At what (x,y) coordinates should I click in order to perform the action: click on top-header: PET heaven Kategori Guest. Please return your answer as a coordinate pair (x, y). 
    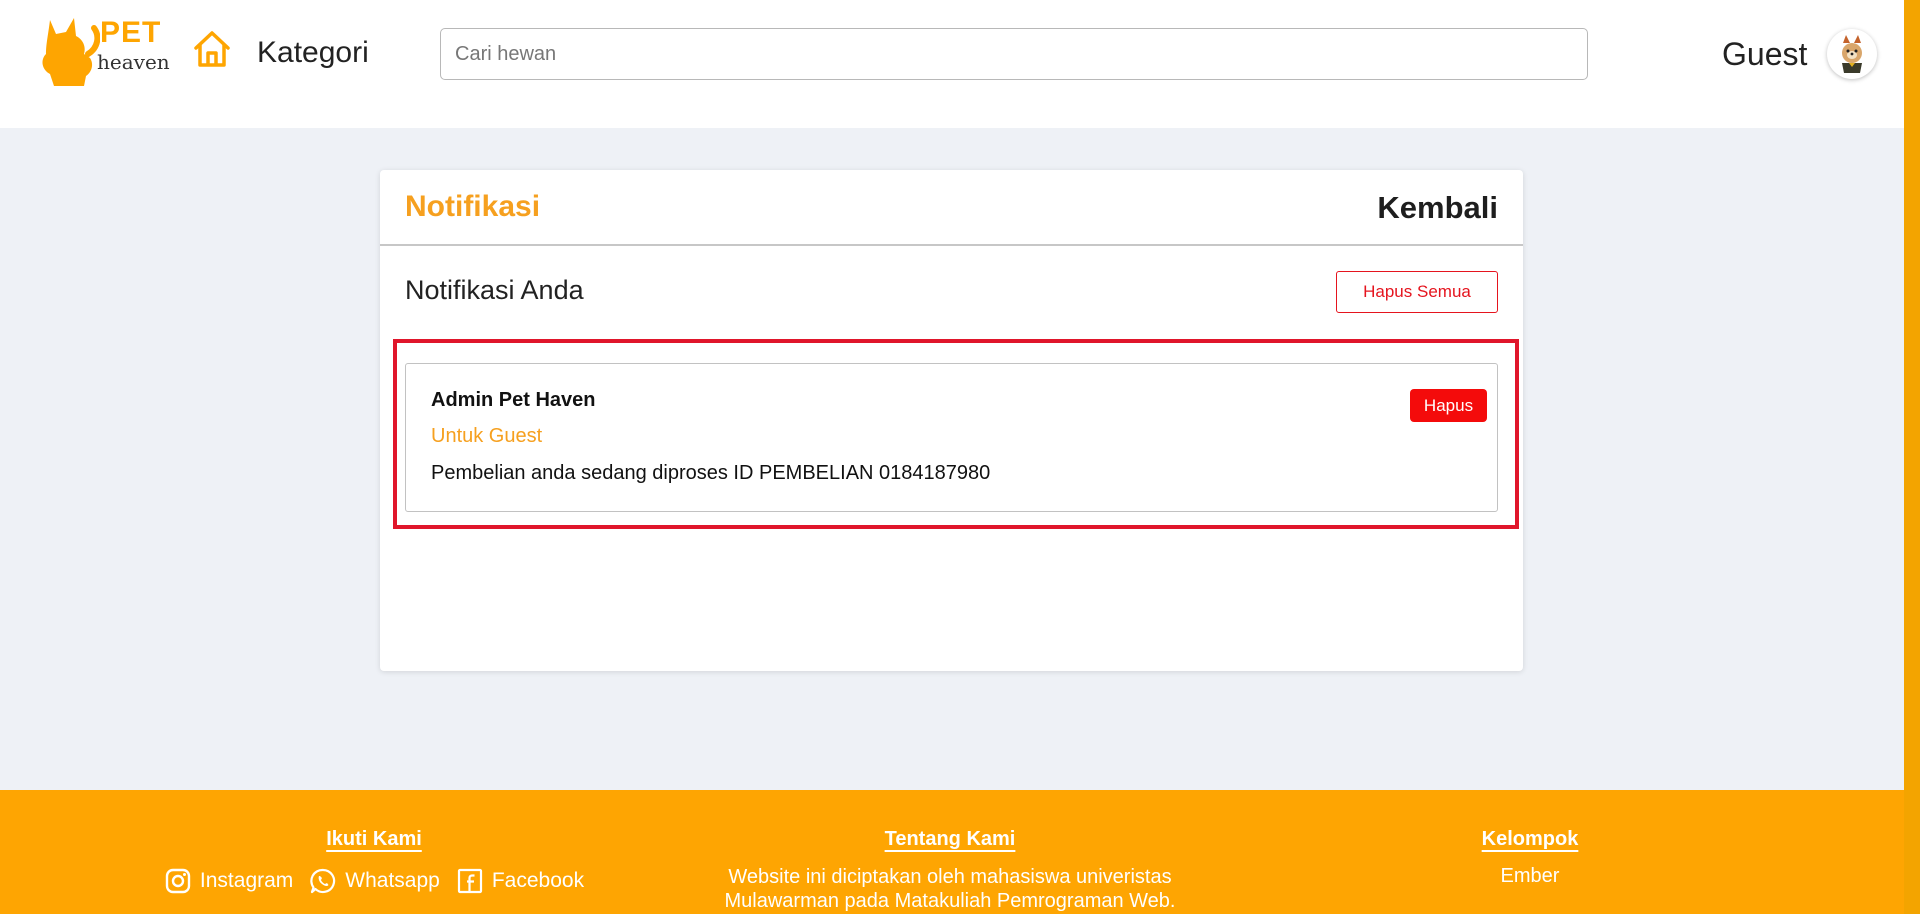
    Looking at the image, I should click on (960, 64).